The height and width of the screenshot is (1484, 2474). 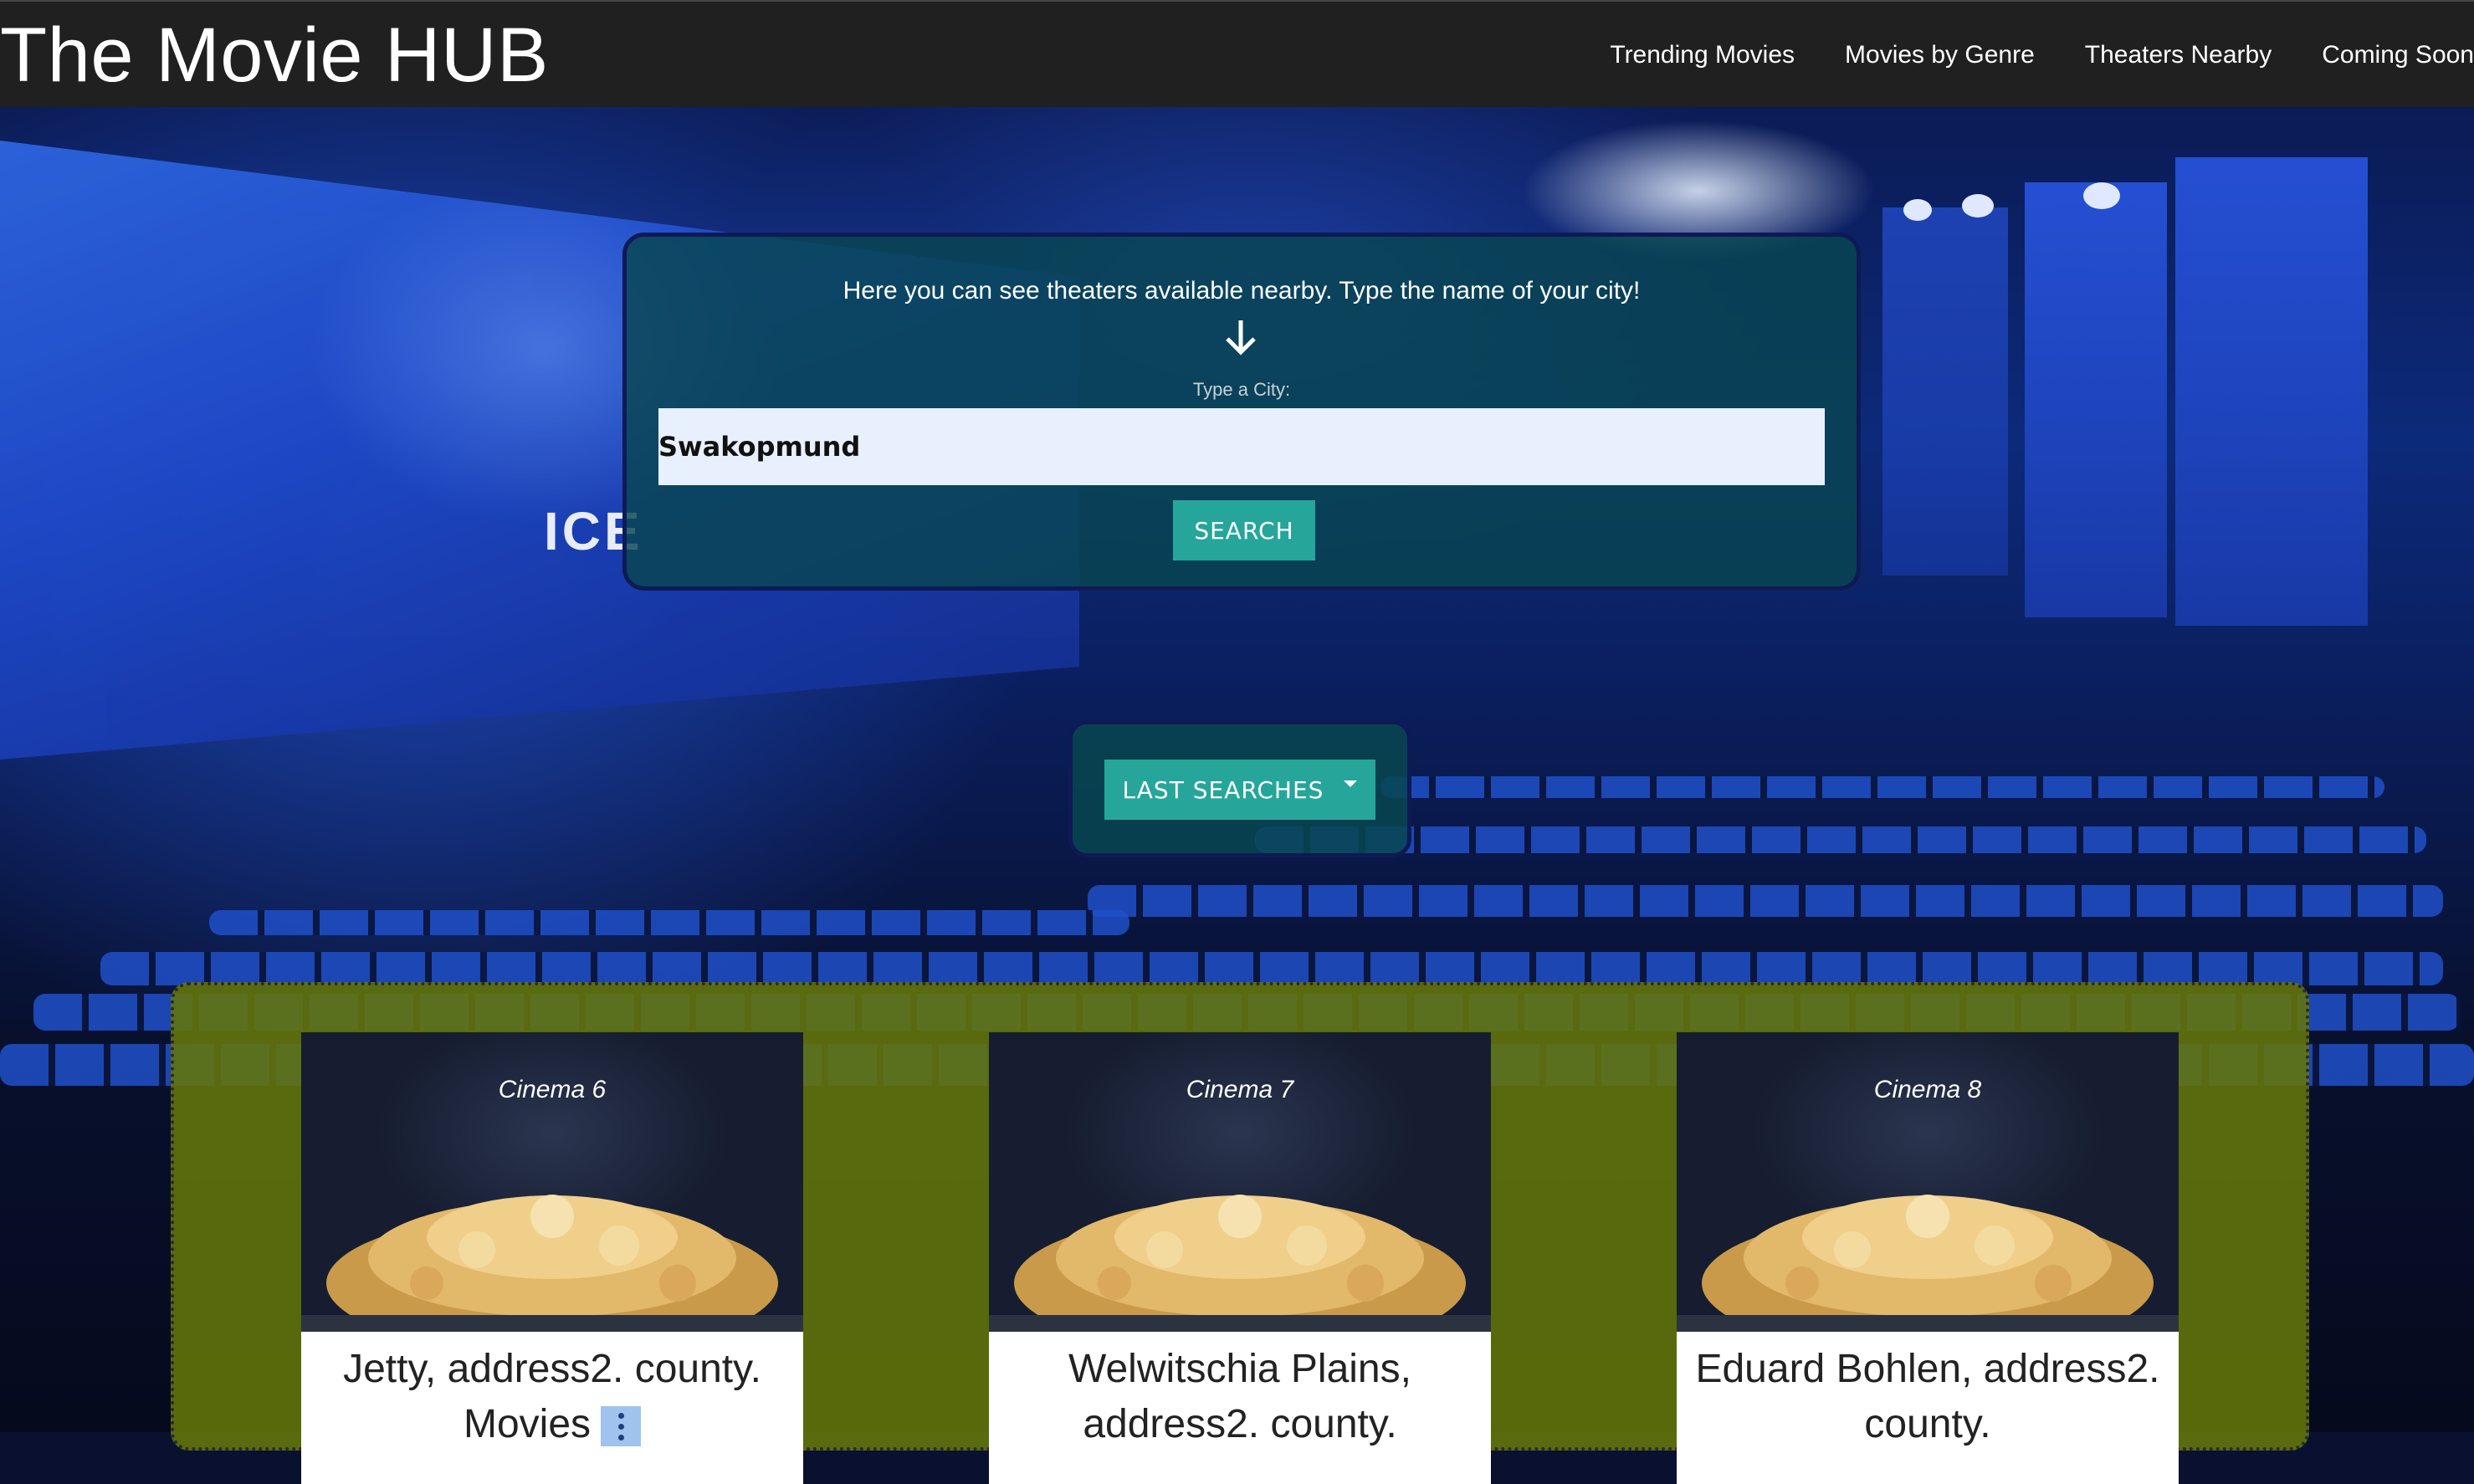 I want to click on last-searches-label: LAST SEARCHES, so click(x=1223, y=789).